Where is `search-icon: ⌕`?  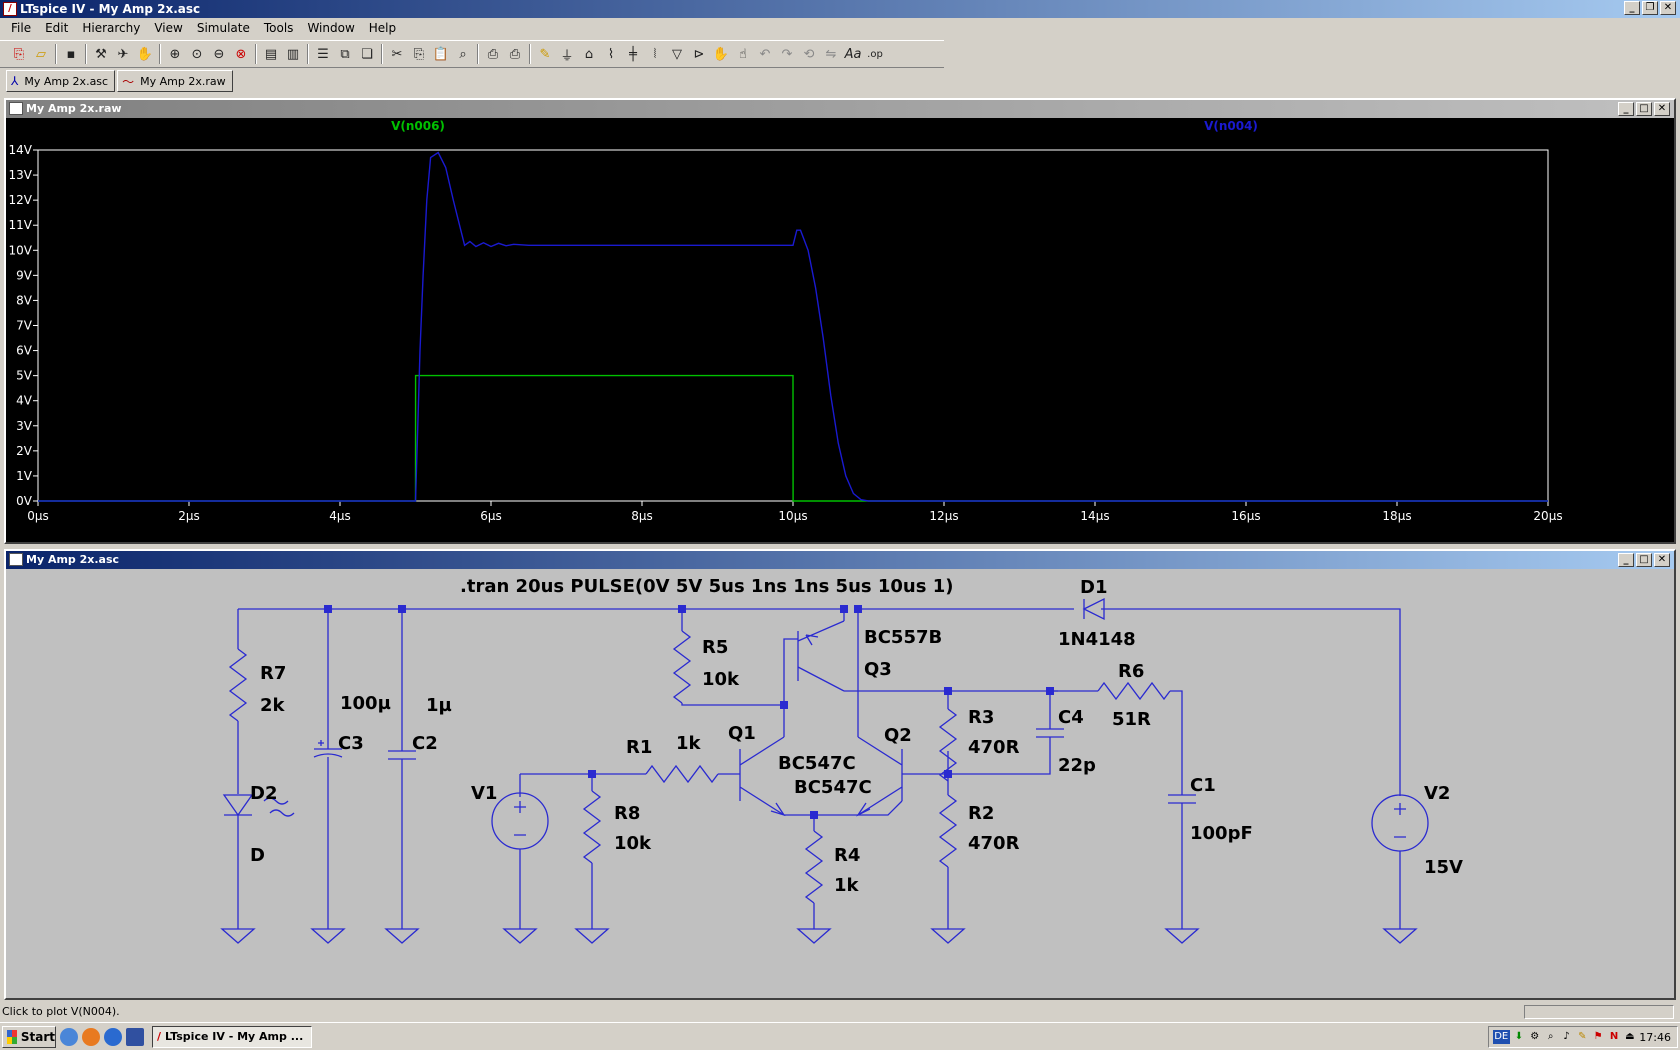
search-icon: ⌕ is located at coordinates (1550, 1037).